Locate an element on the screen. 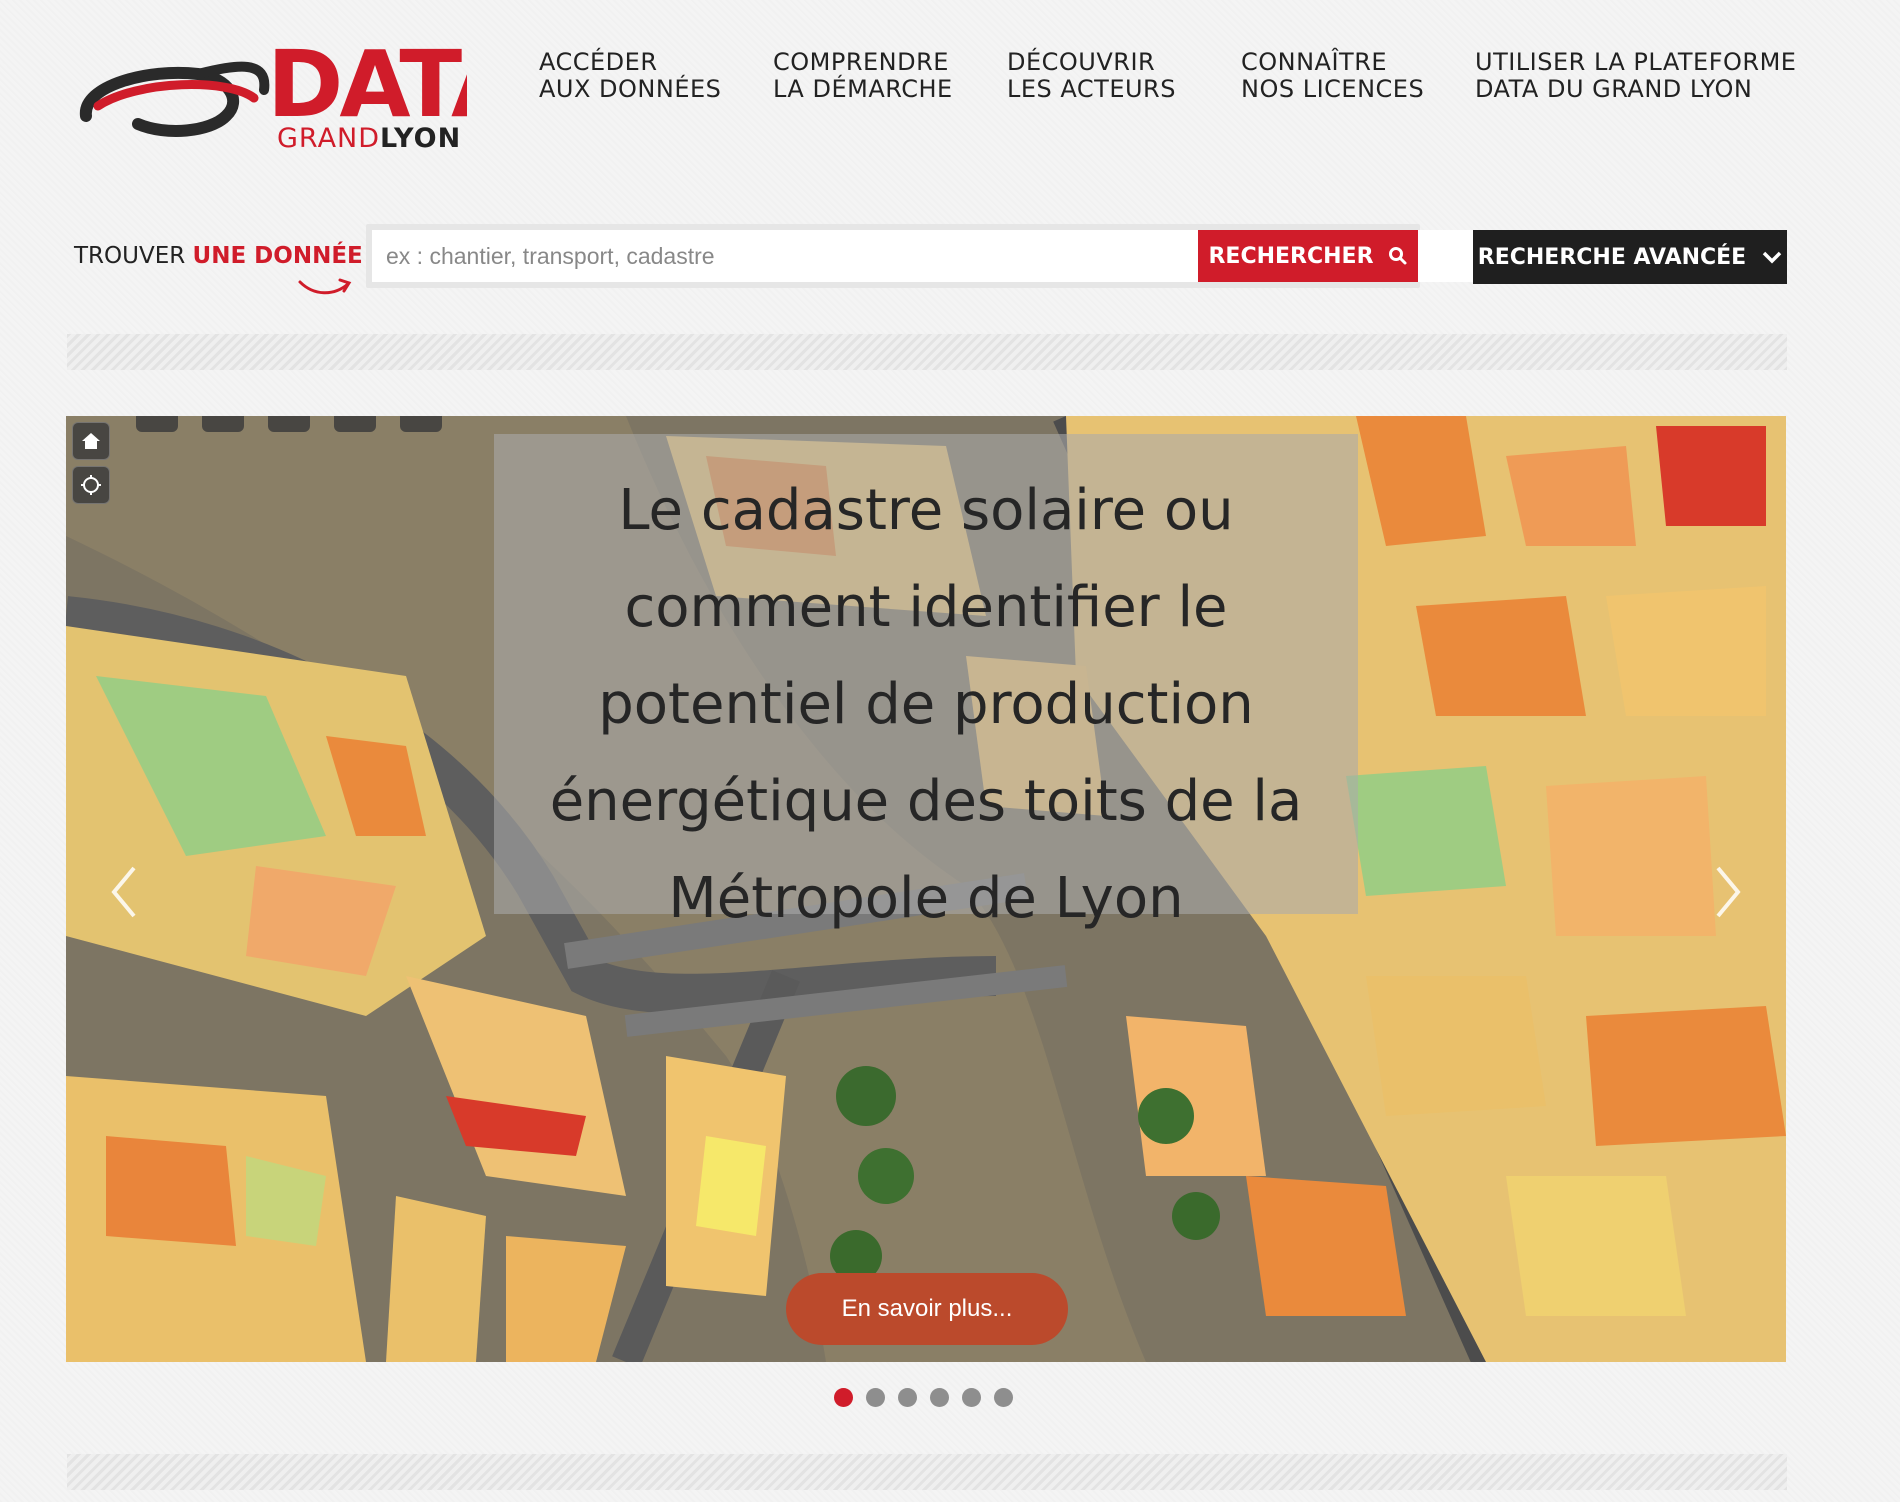  nav-decouvrir: DÉCOUVRIR LES ACTEURS is located at coordinates (1091, 76).